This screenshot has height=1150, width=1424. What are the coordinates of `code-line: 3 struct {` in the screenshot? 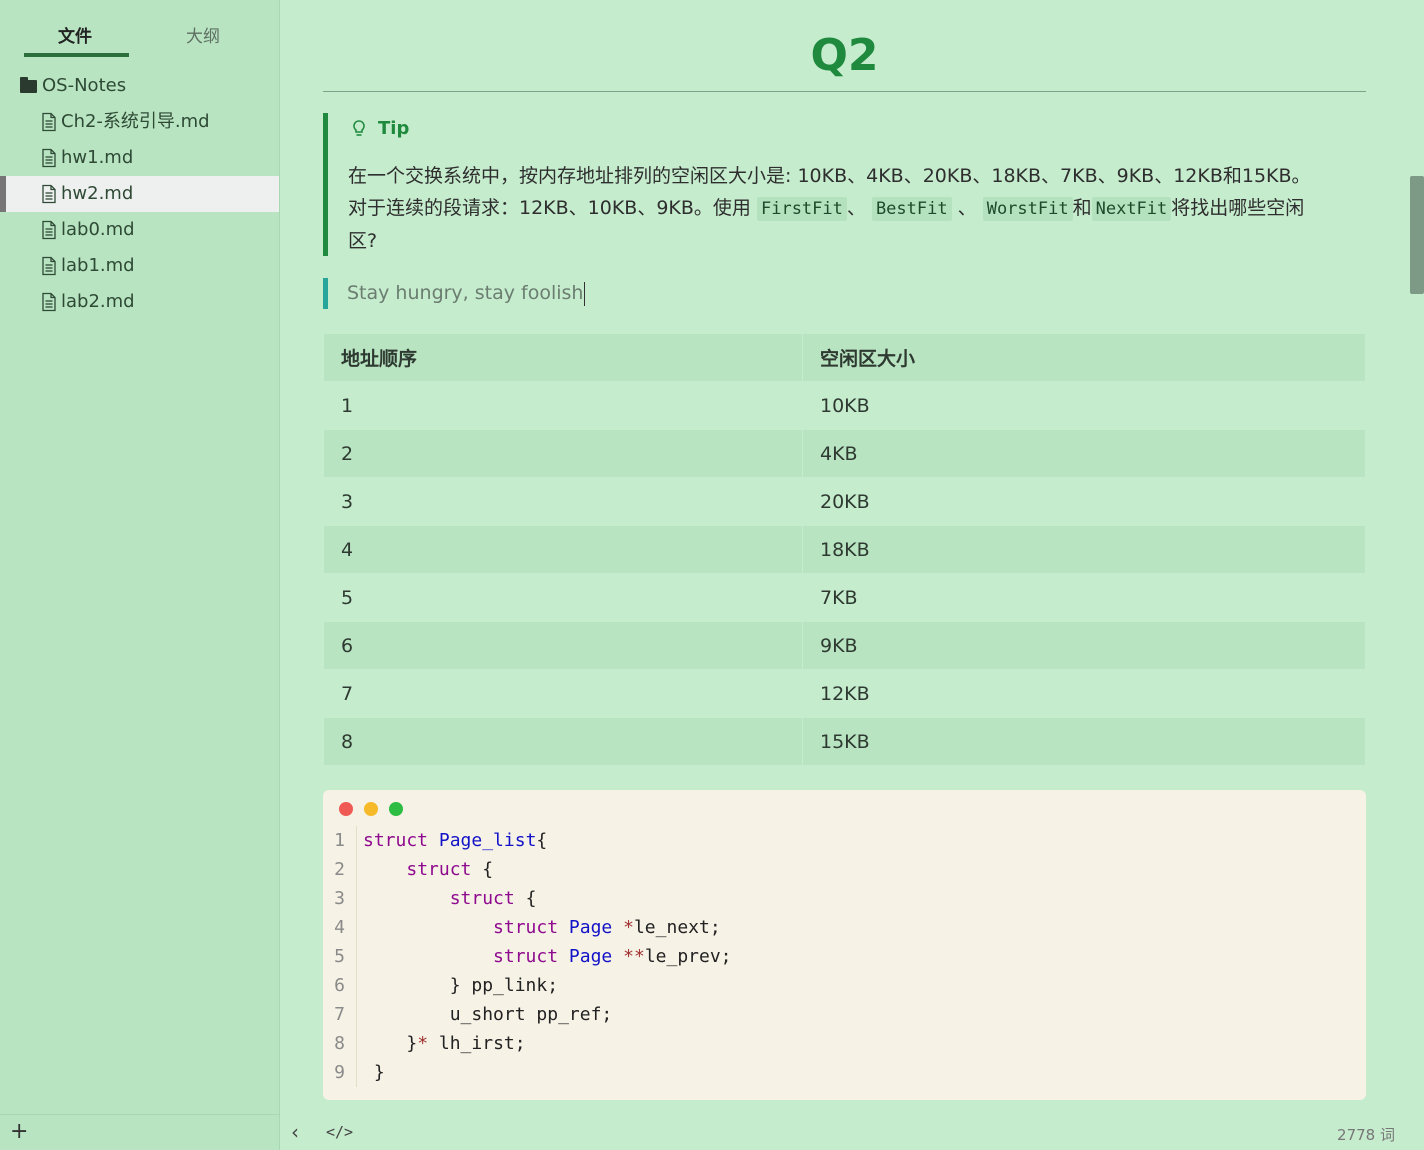 It's located at (844, 898).